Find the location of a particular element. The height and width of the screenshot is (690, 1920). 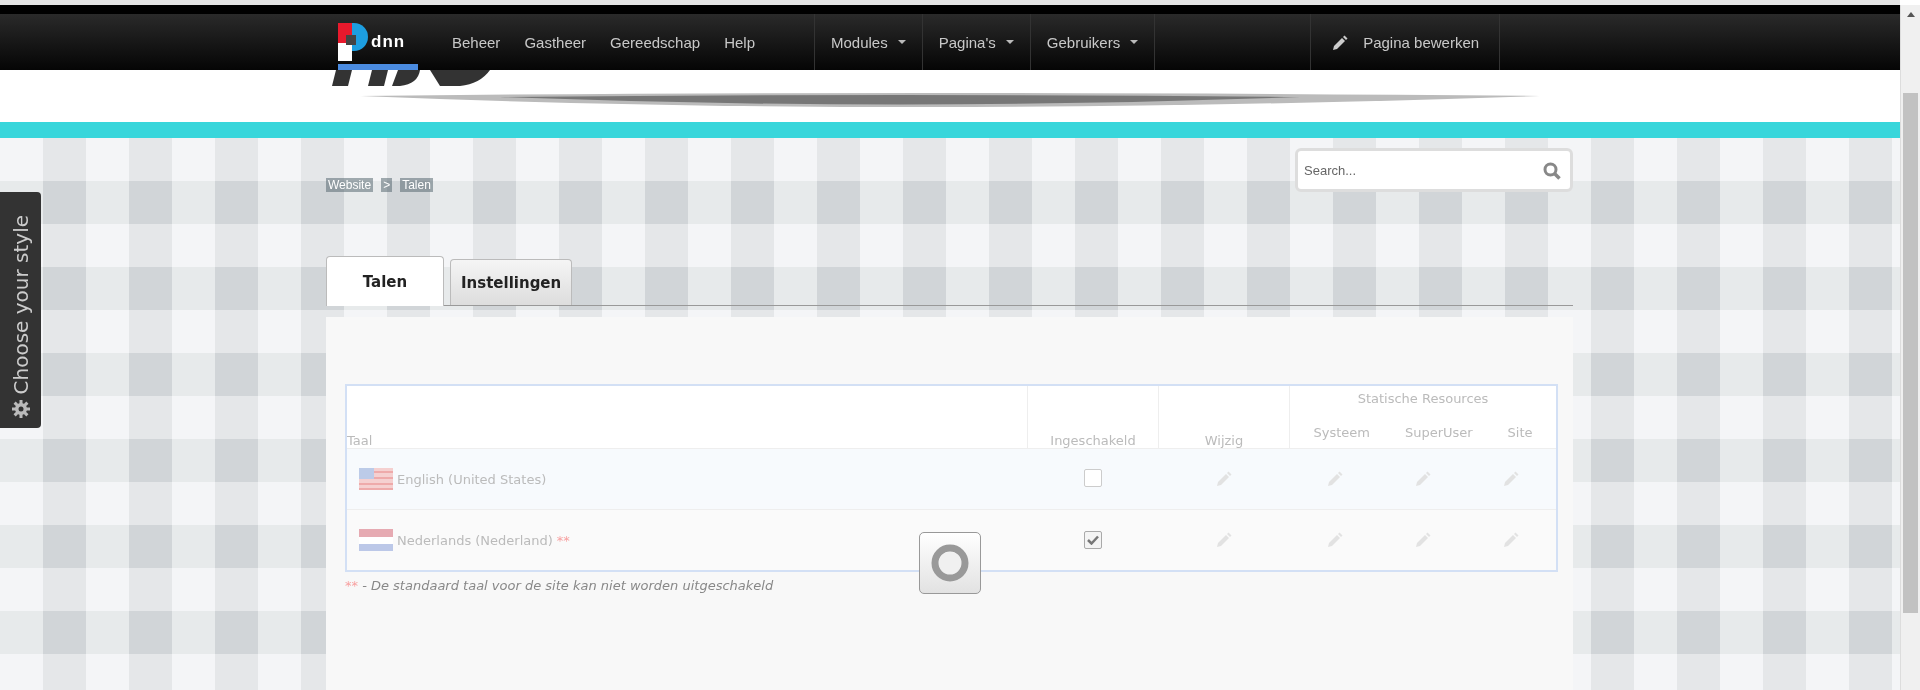

menu-item: Gastheer is located at coordinates (555, 42).